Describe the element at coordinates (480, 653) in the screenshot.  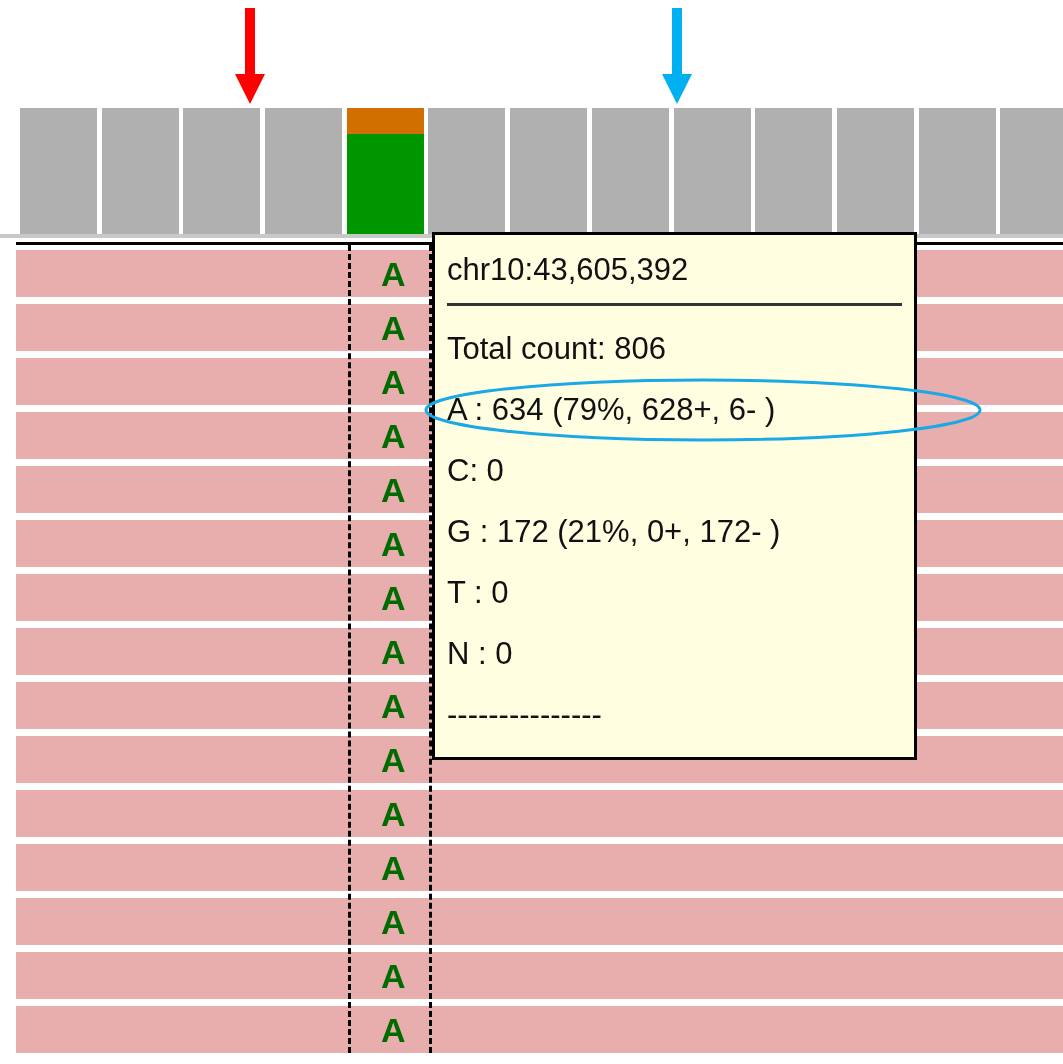
I see `tooltip-text: N : 0` at that location.